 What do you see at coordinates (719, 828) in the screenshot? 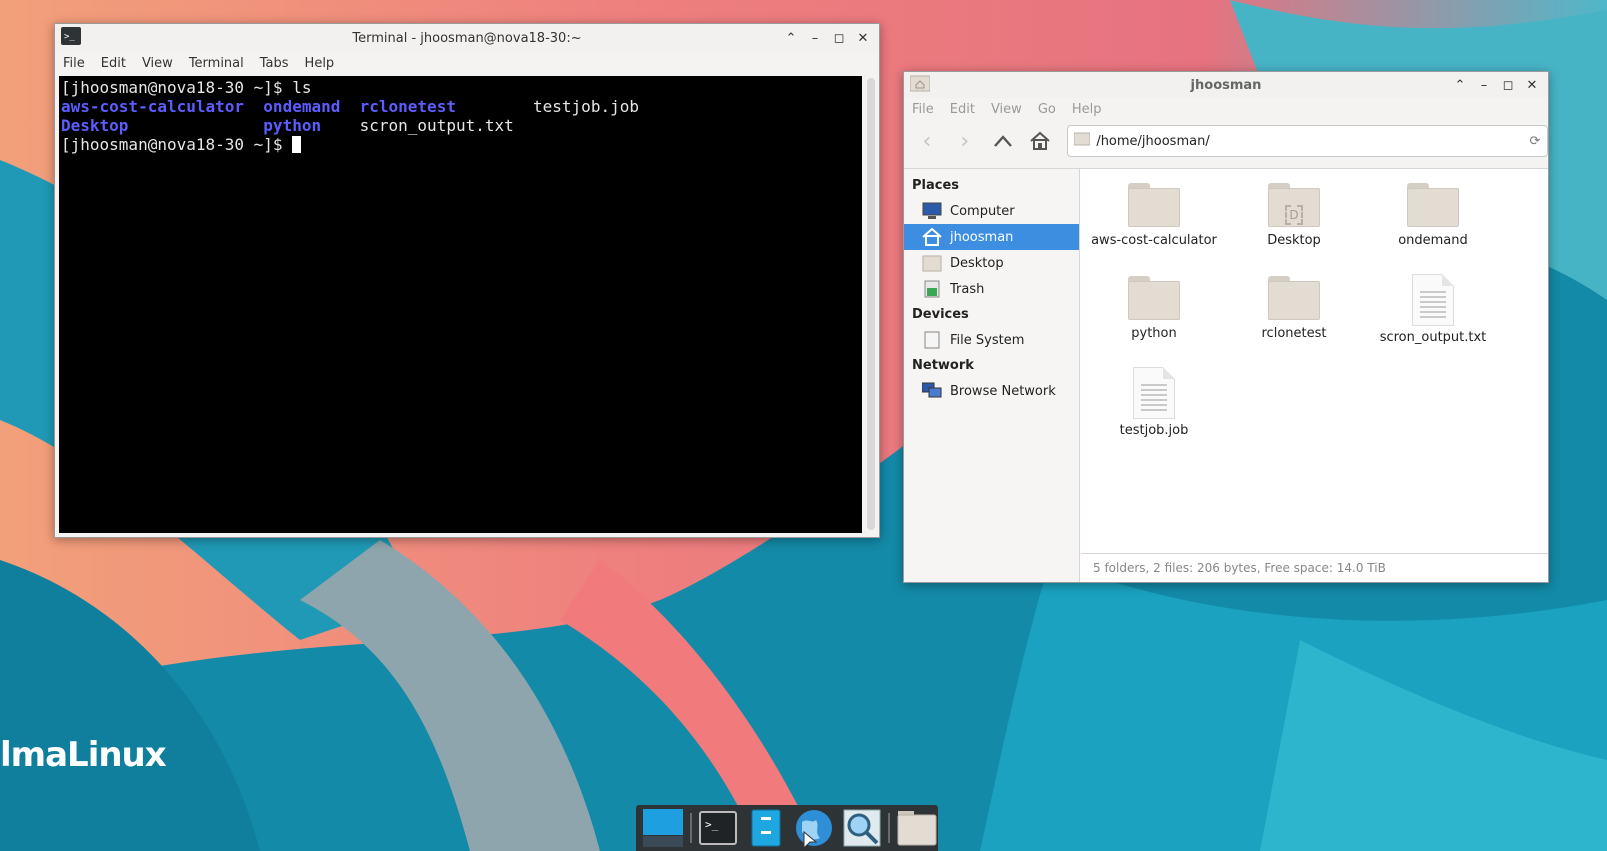
I see `terminal-icon: >_` at bounding box center [719, 828].